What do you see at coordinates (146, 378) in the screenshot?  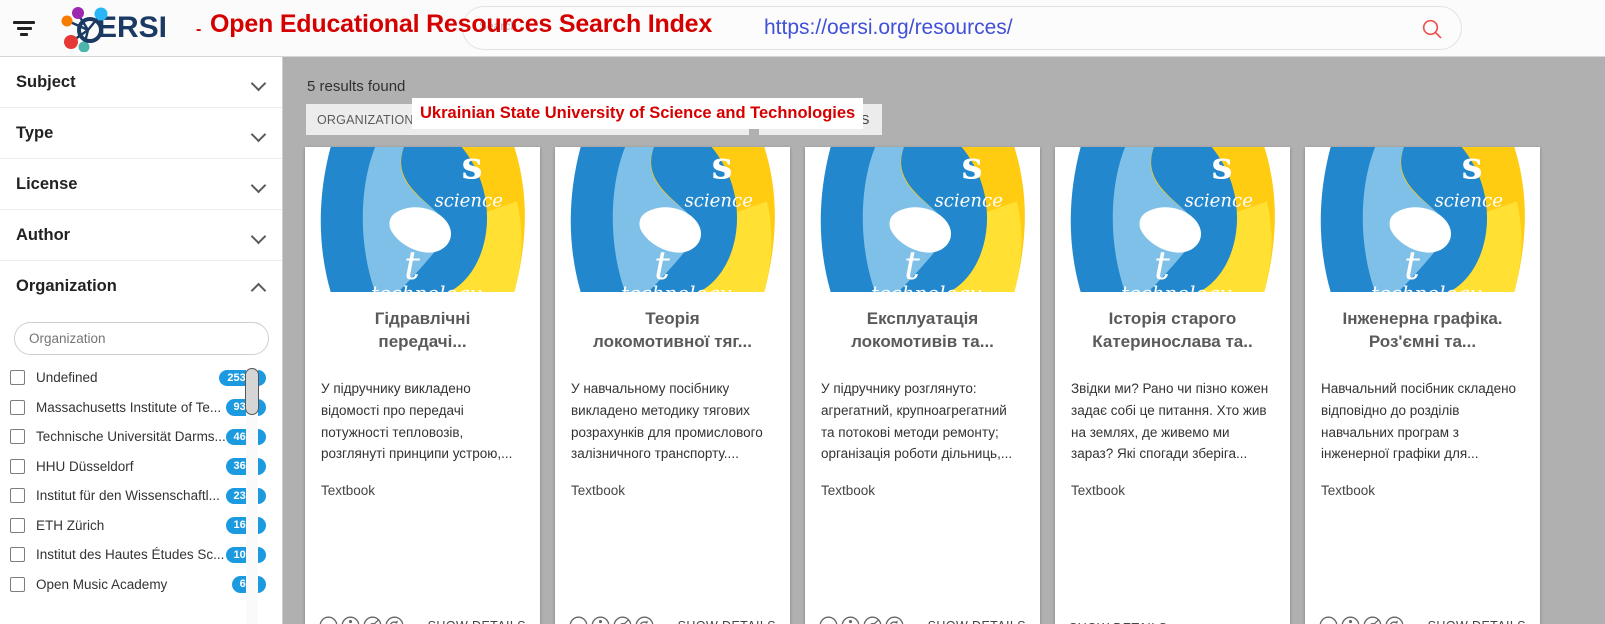 I see `list-item: Undefined 25330` at bounding box center [146, 378].